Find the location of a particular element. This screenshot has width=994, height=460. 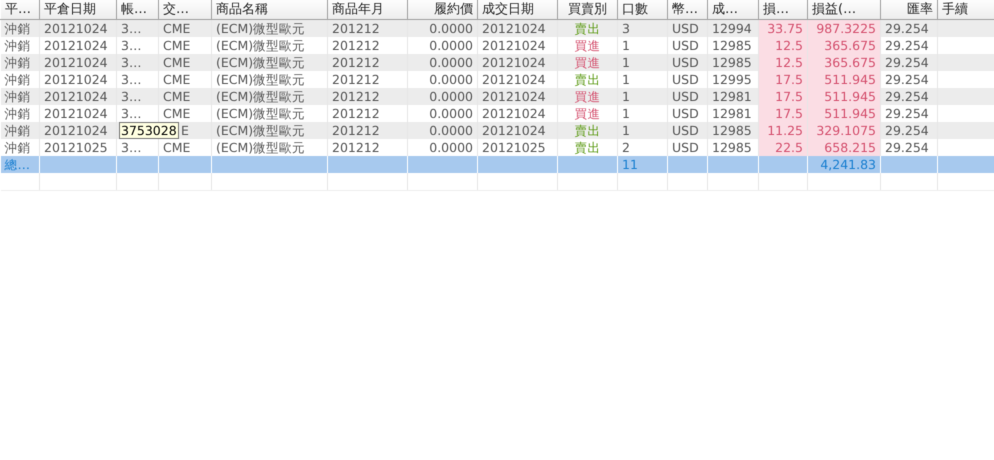

table-cell: 329.1075 is located at coordinates (846, 130).